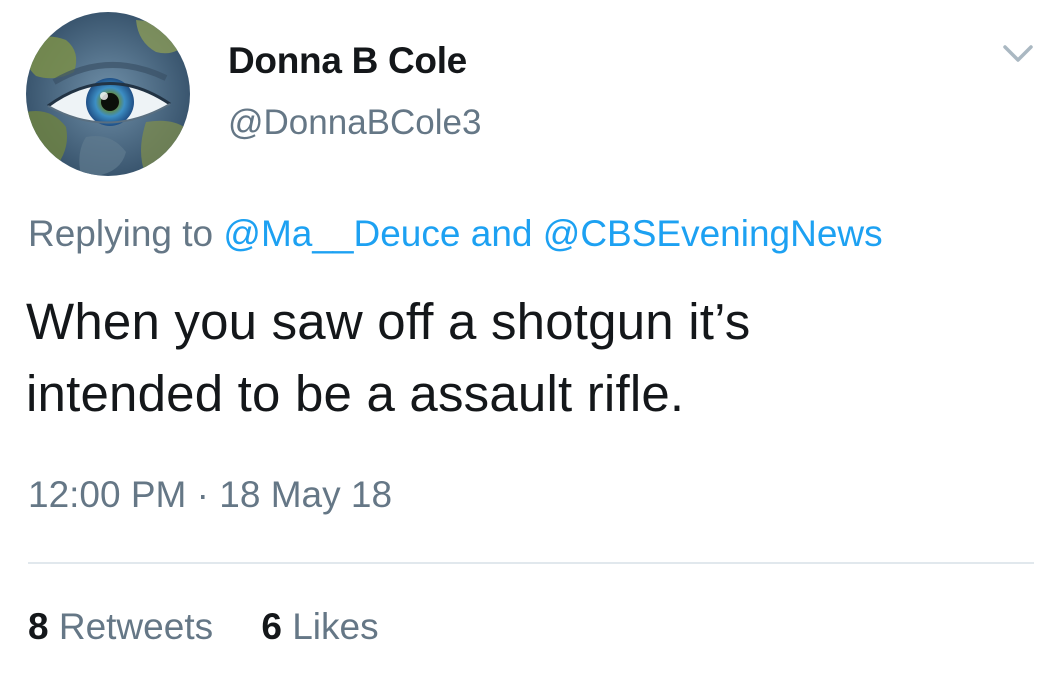 This screenshot has width=1046, height=688. Describe the element at coordinates (136, 626) in the screenshot. I see `retweets-label: Retweets` at that location.